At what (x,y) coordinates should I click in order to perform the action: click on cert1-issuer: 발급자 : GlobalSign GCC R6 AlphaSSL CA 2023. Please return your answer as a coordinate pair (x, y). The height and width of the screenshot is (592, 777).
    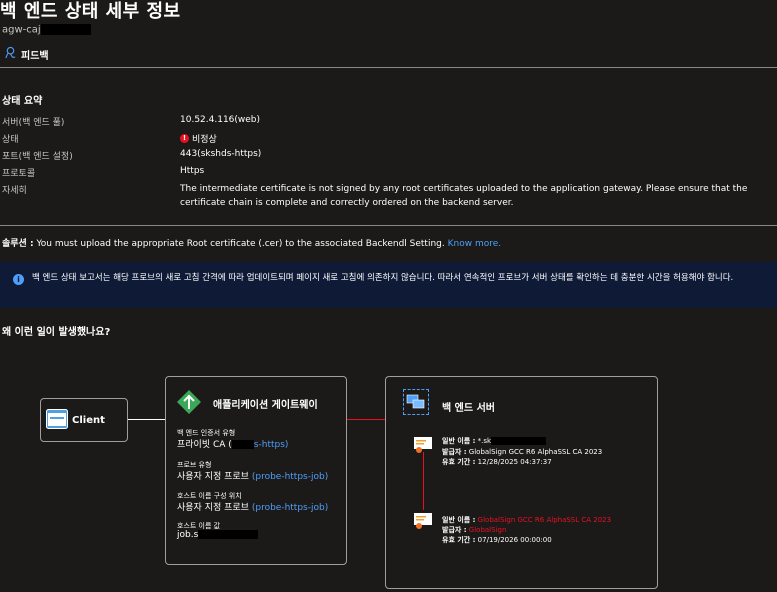
    Looking at the image, I should click on (522, 452).